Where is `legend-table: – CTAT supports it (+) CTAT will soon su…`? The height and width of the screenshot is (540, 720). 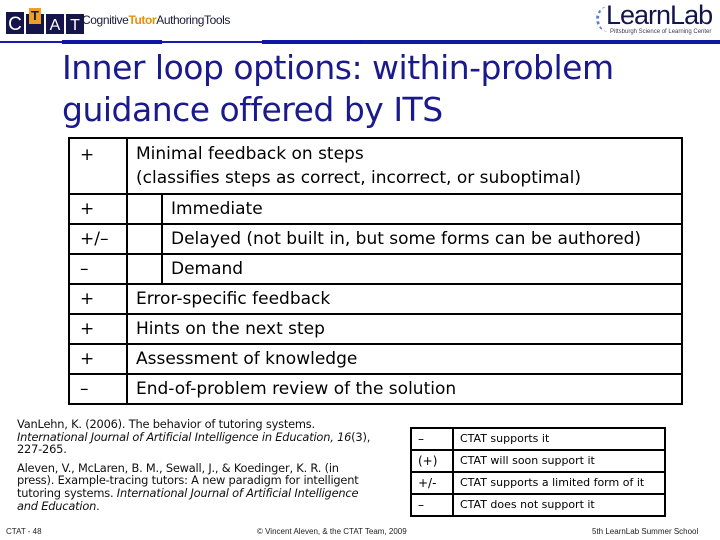
legend-table: – CTAT supports it (+) CTAT will soon su… is located at coordinates (538, 472).